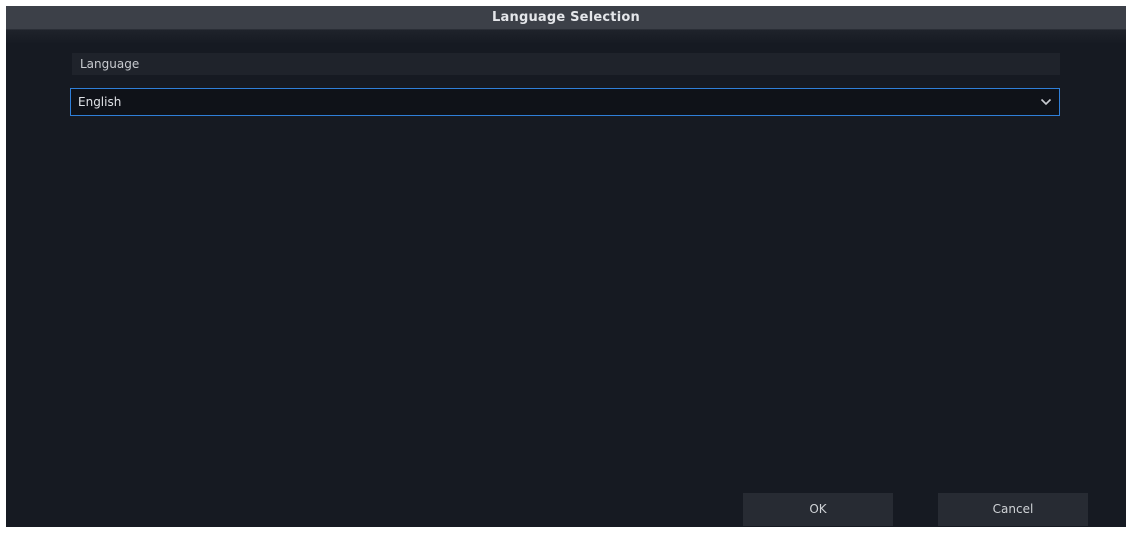  I want to click on chevron-down-icon, so click(1046, 102).